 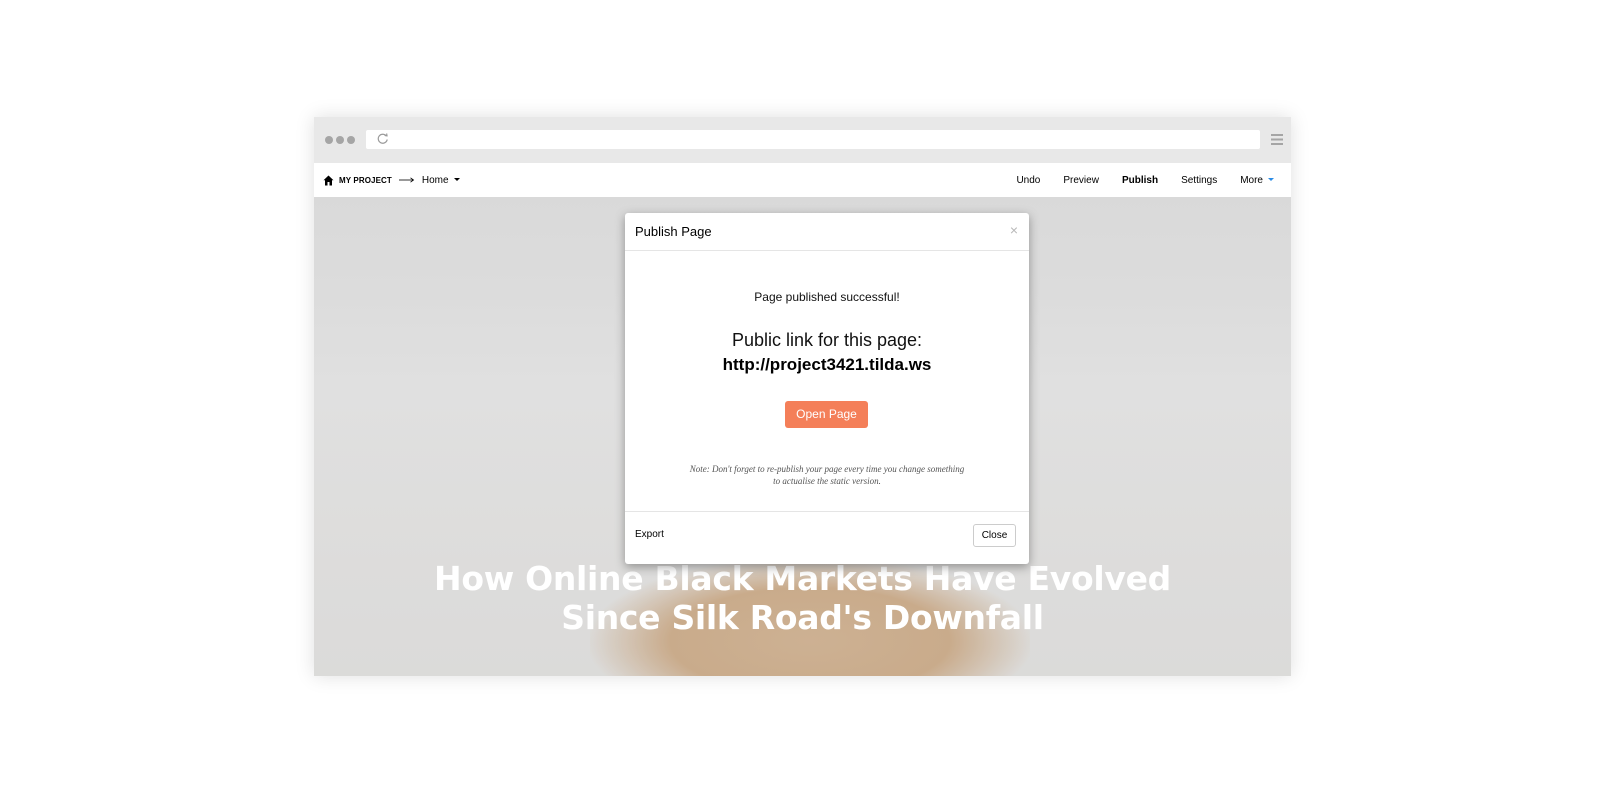 I want to click on navbar-actions: Undo Preview Publish Settings More, so click(x=1133, y=180).